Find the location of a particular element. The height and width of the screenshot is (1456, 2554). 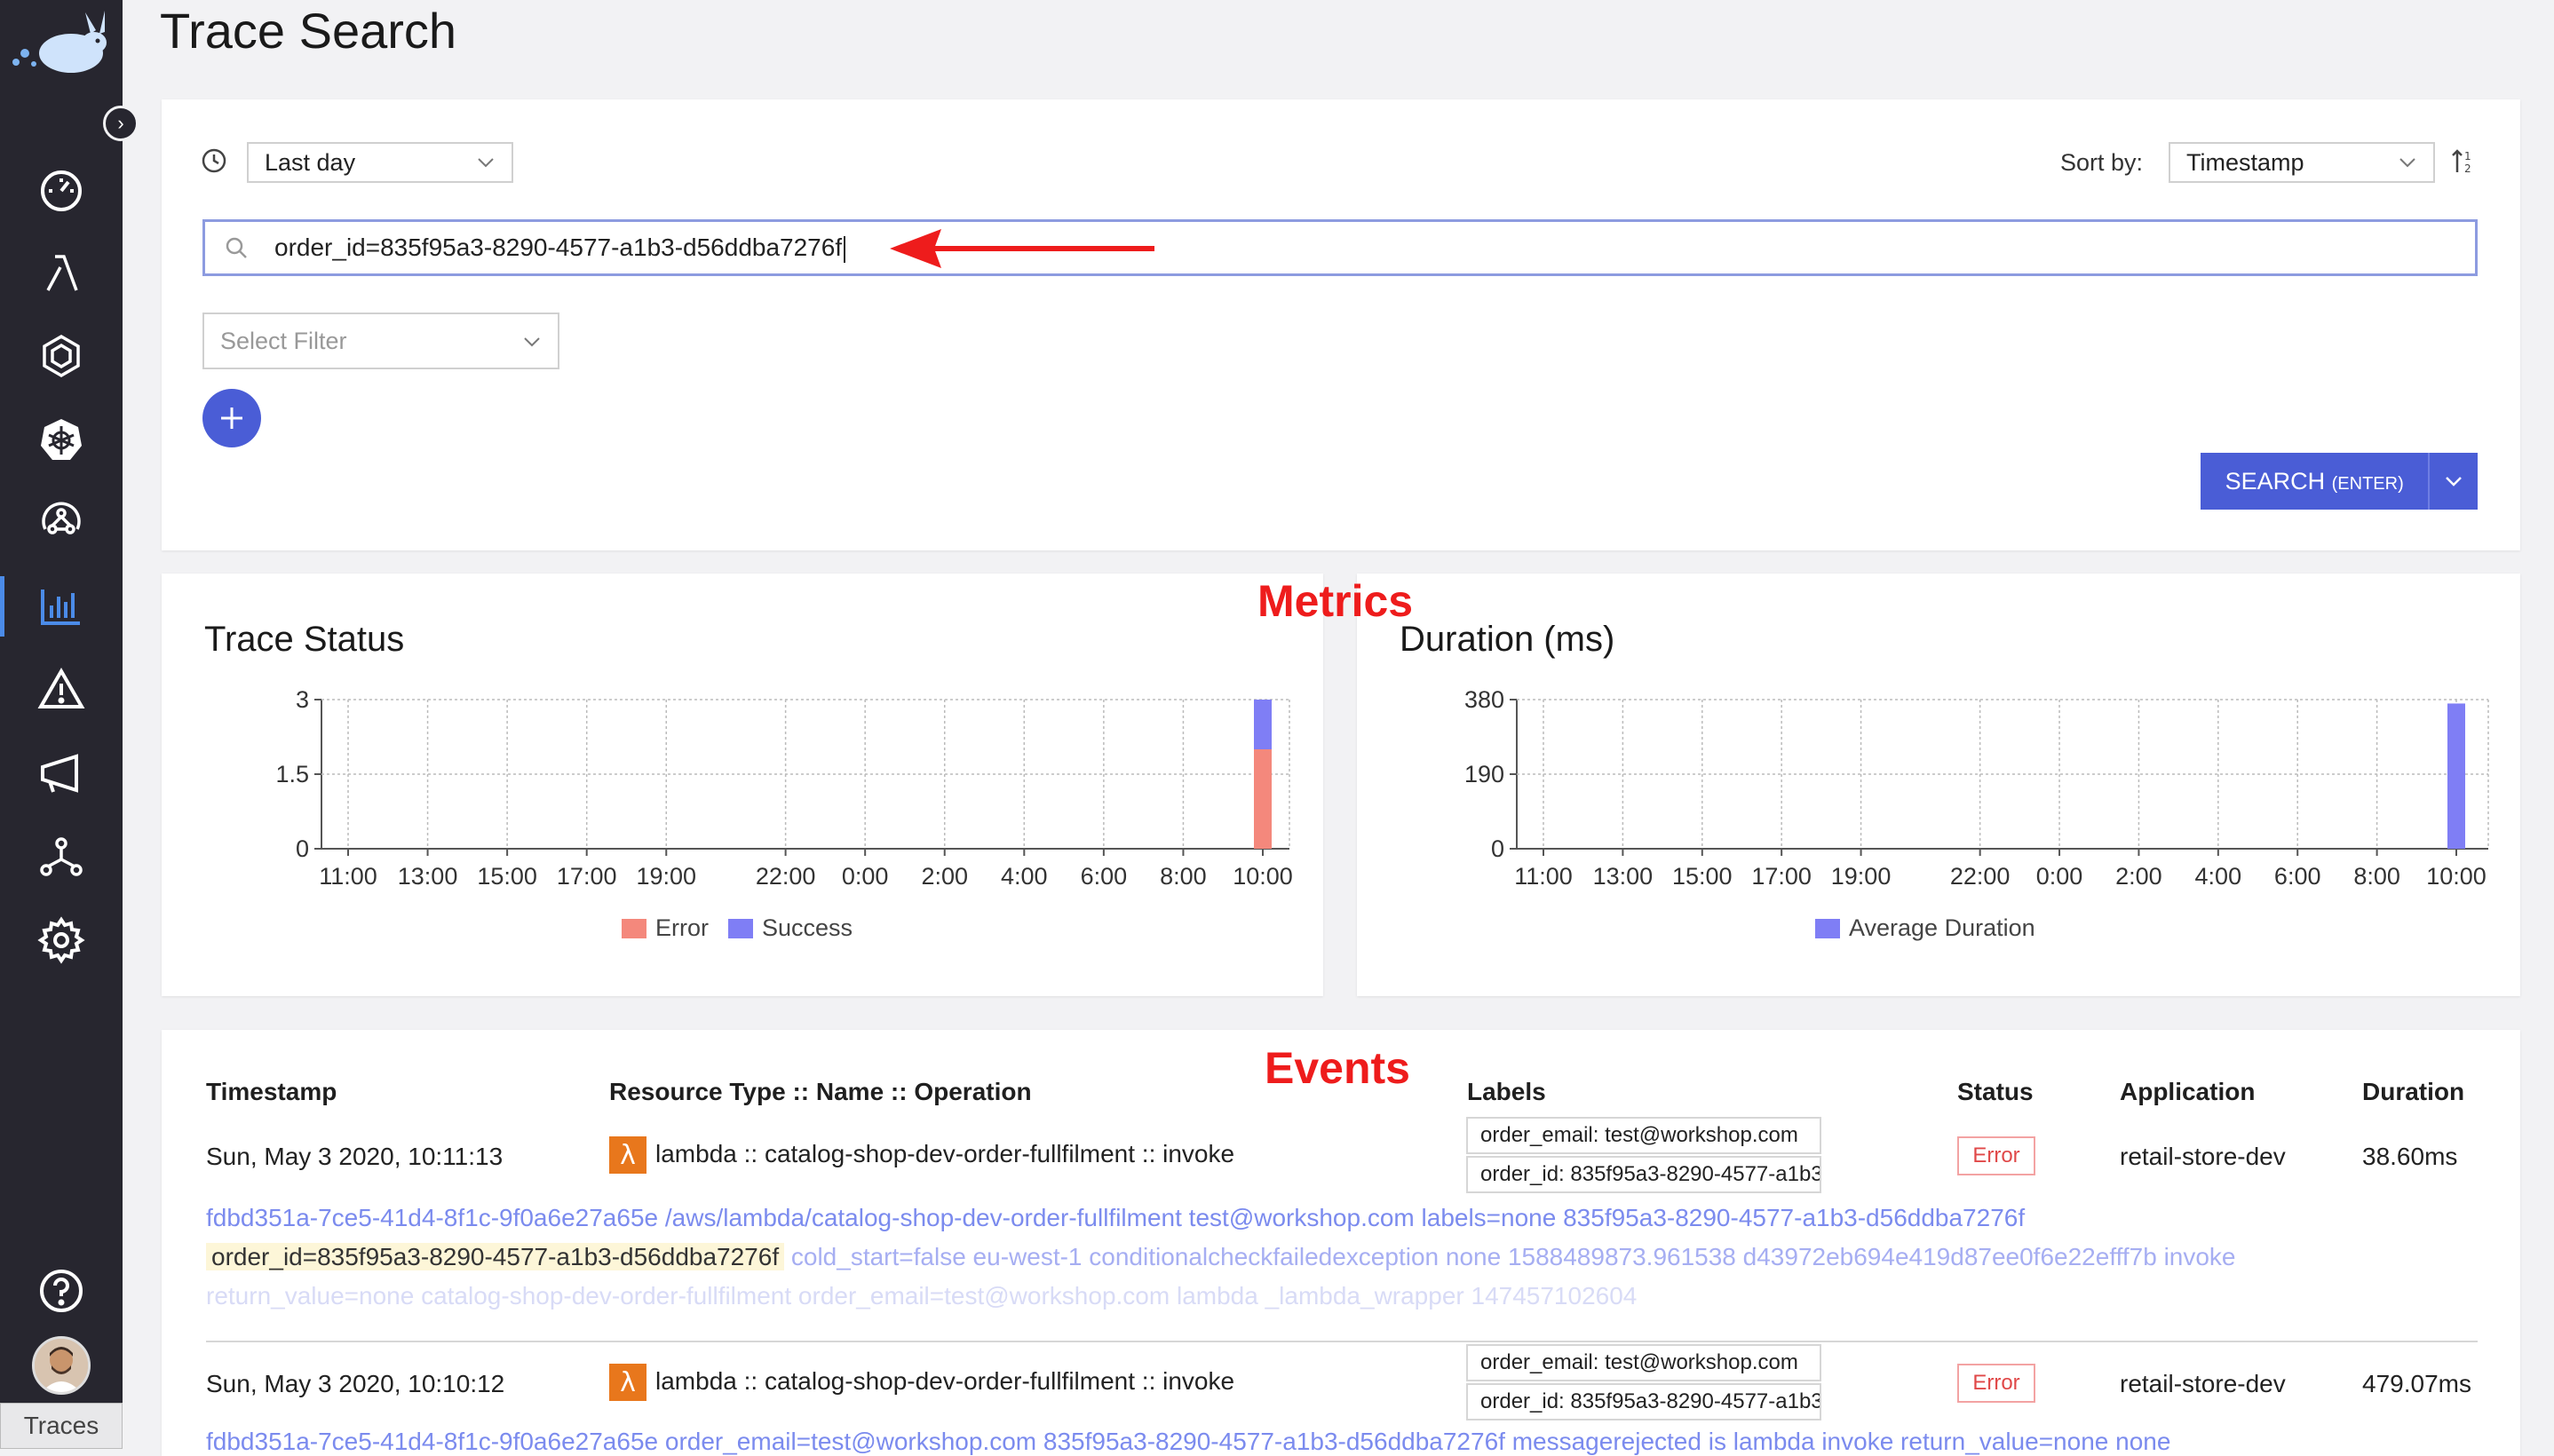

plus-icon is located at coordinates (231, 418).